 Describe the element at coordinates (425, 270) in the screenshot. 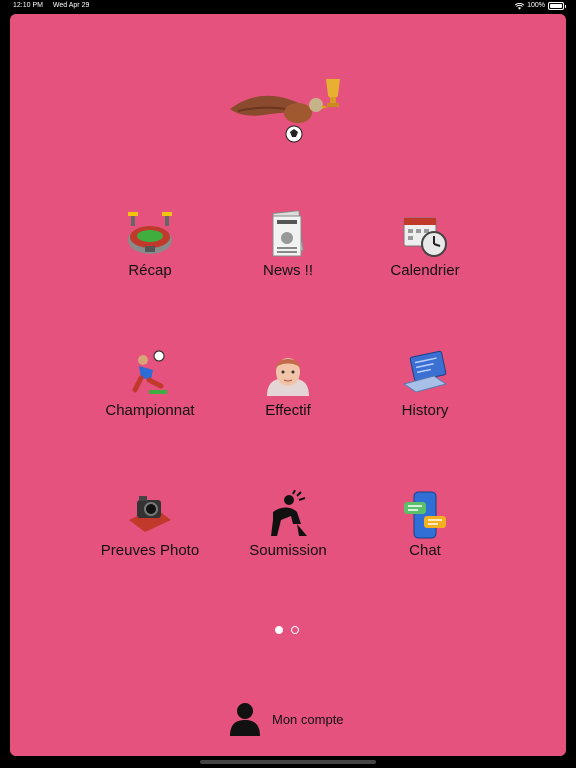

I see `menu-item-label: Calendrier` at that location.